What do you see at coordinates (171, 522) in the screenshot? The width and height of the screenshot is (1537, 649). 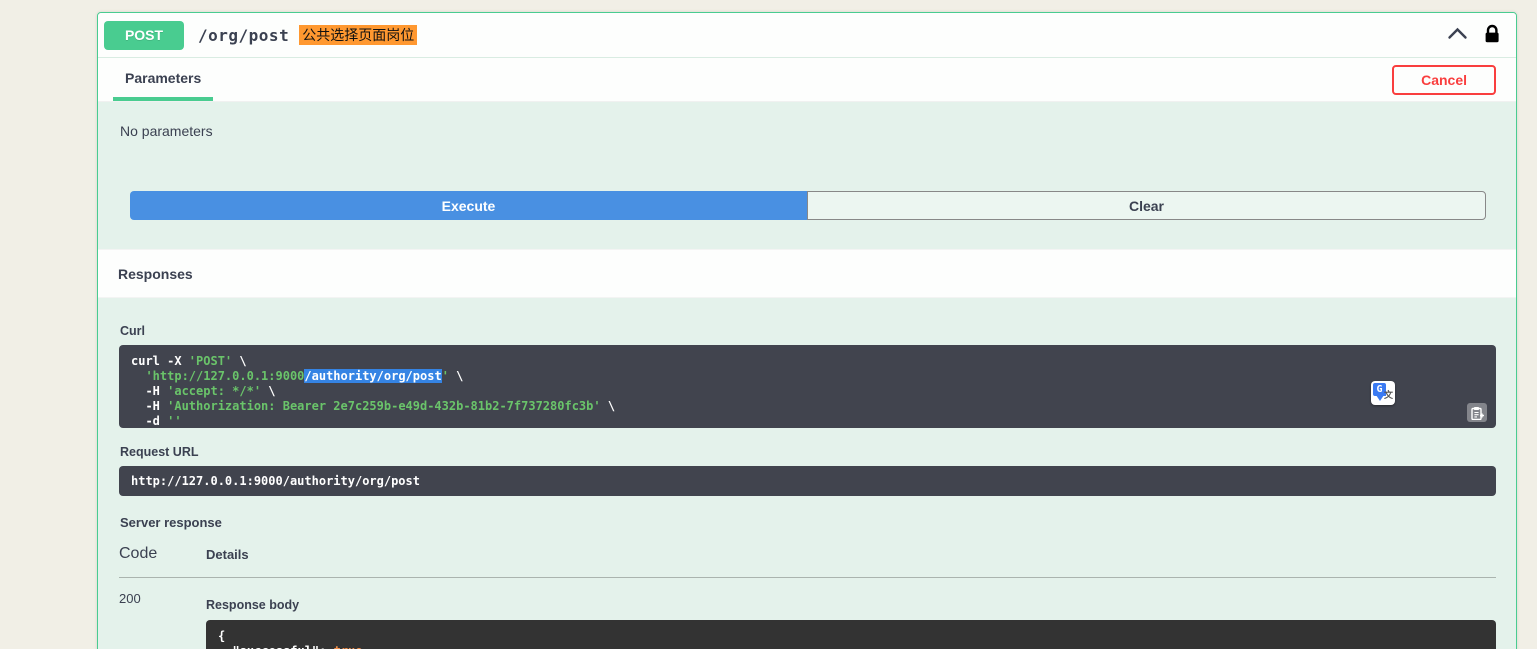 I see `server-response-label: Server response` at bounding box center [171, 522].